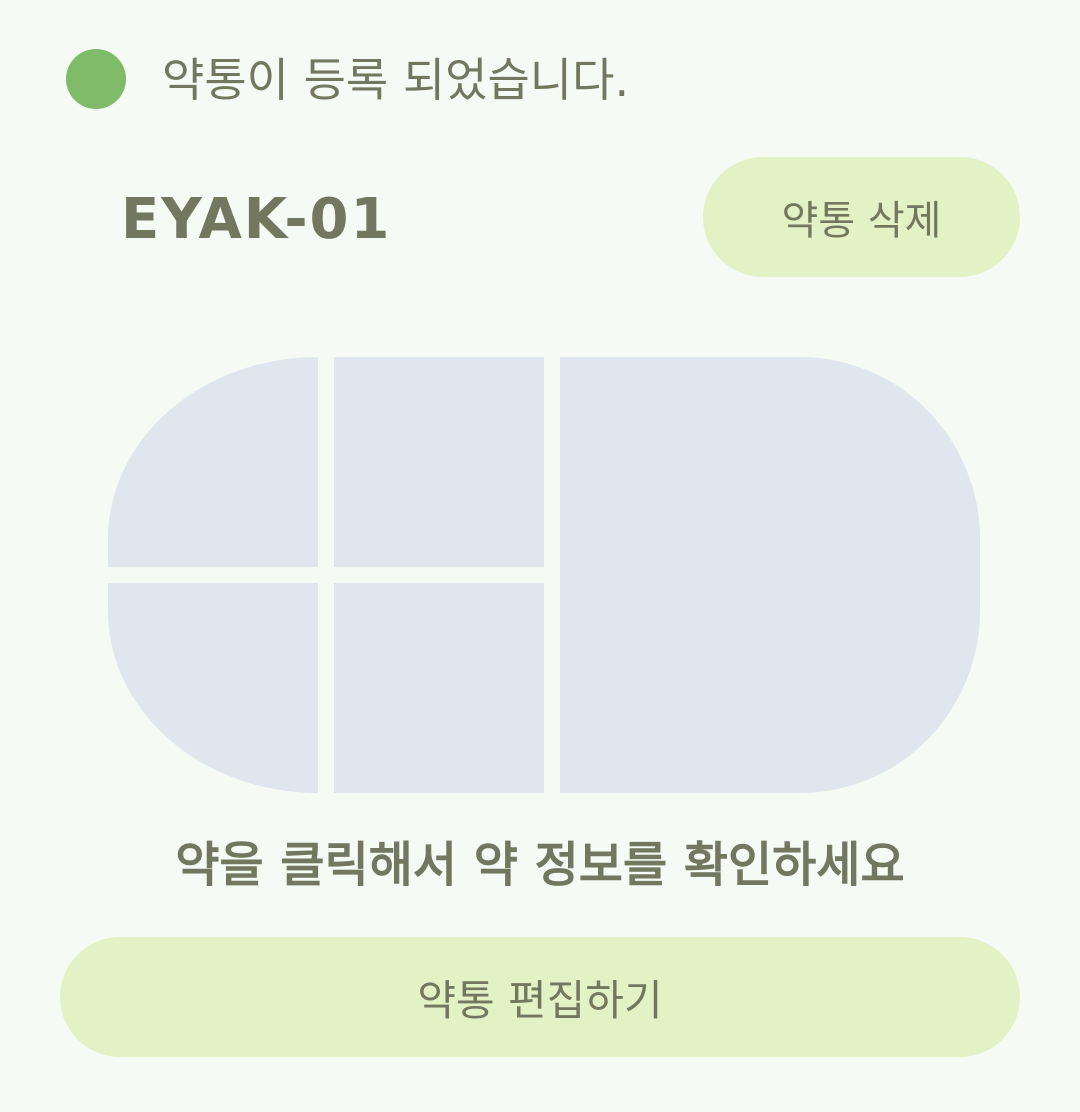 This screenshot has width=1080, height=1112. Describe the element at coordinates (439, 462) in the screenshot. I see `compartment-top-middle` at that location.